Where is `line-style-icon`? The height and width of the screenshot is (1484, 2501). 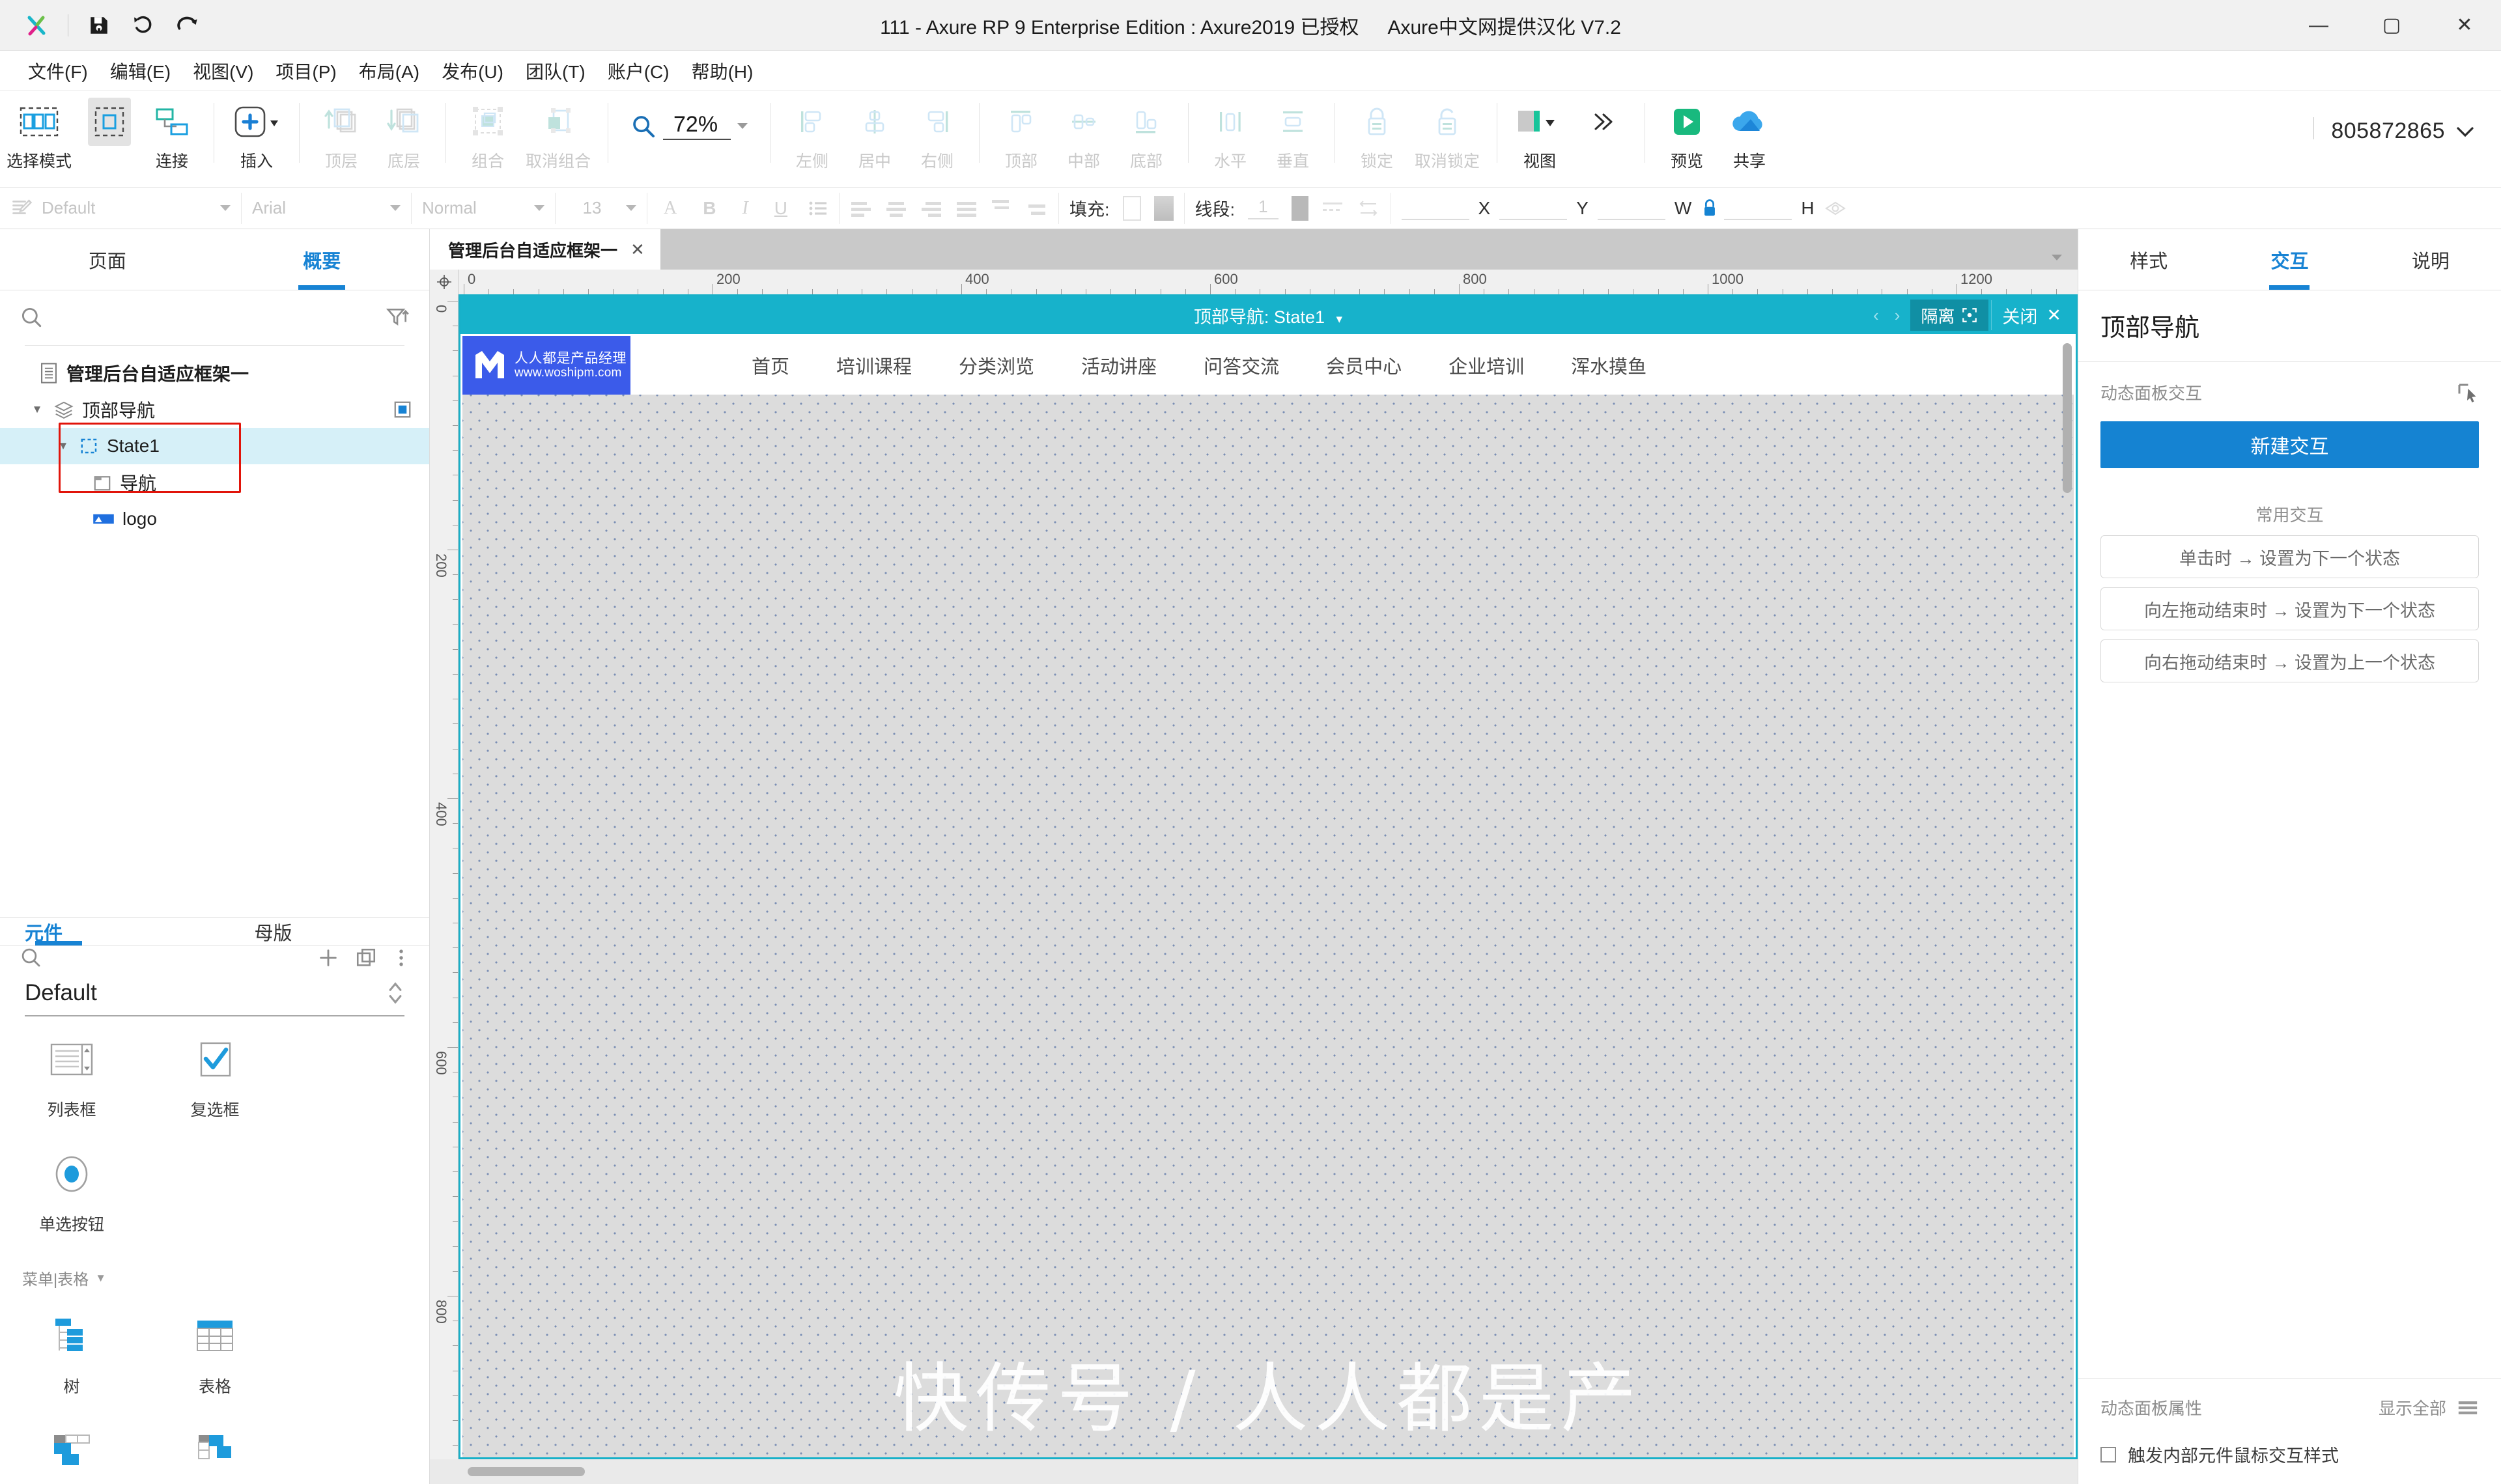 line-style-icon is located at coordinates (1332, 209).